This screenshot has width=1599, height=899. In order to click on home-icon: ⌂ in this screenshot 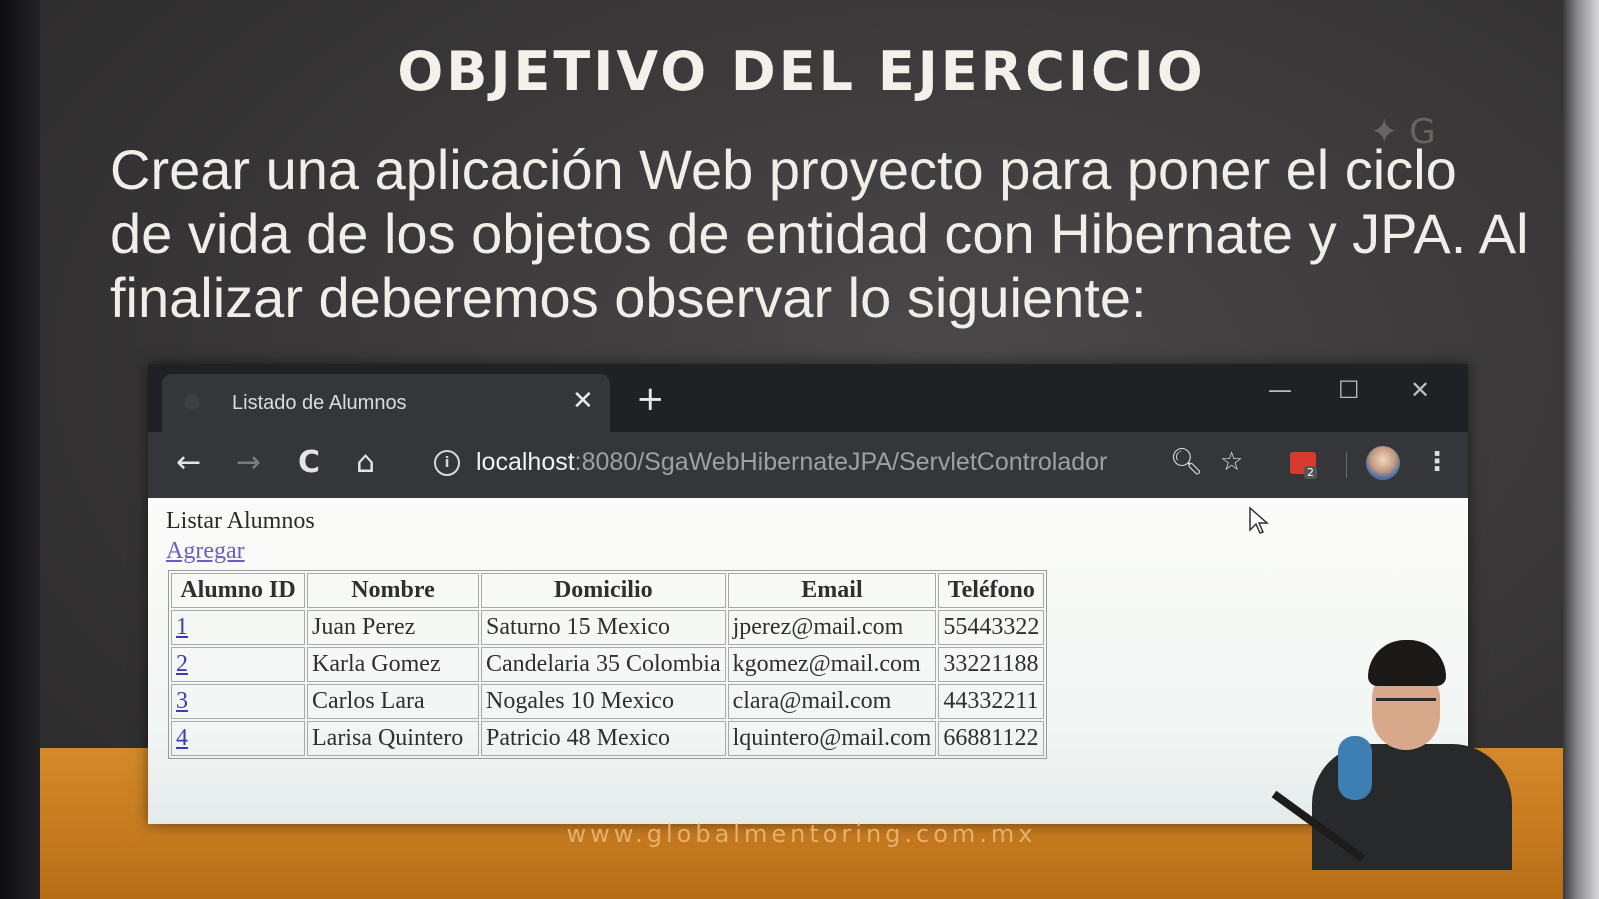, I will do `click(365, 463)`.